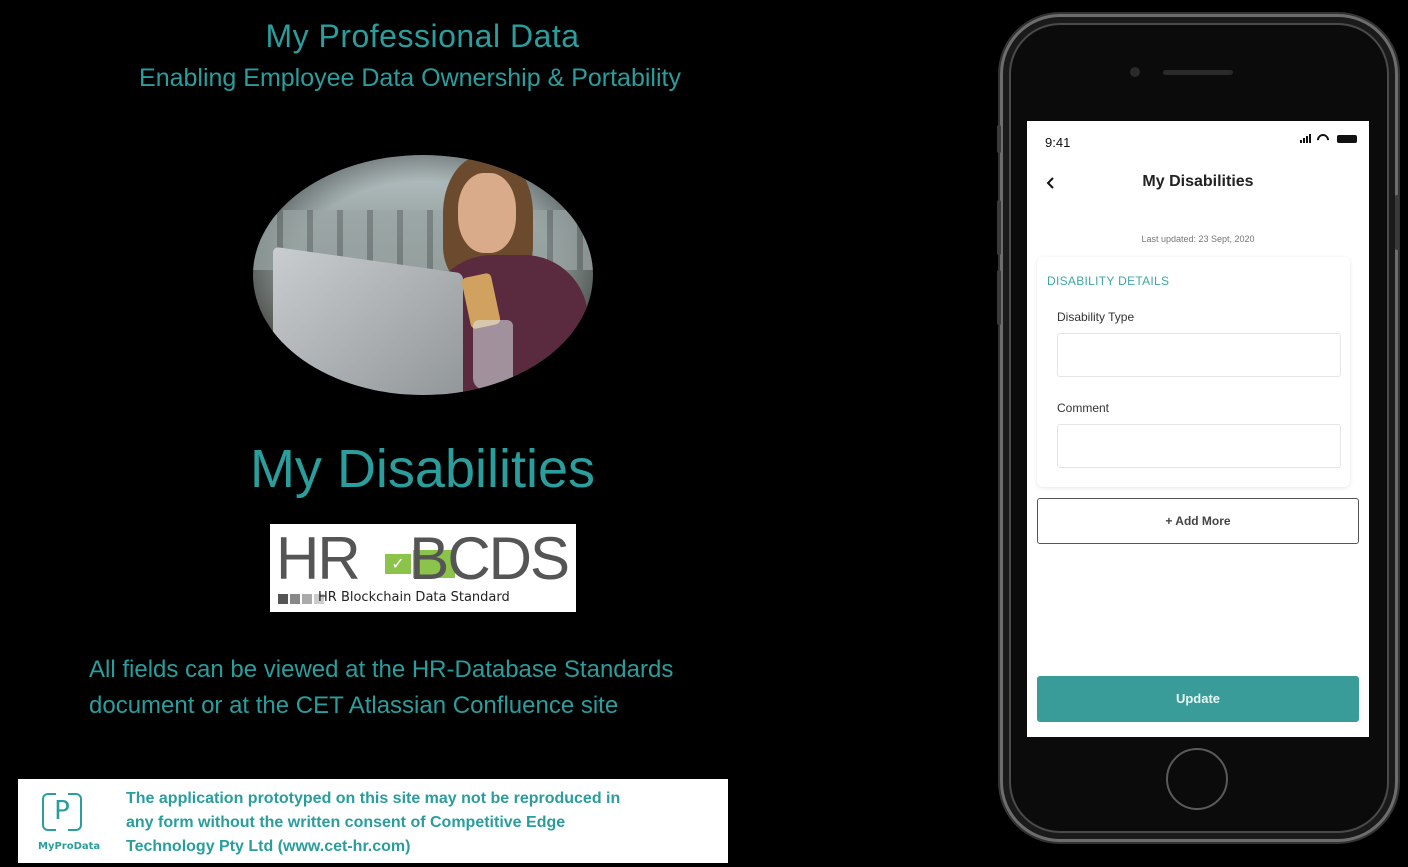 The image size is (1408, 867). Describe the element at coordinates (1058, 142) in the screenshot. I see `status-time: 9:41` at that location.